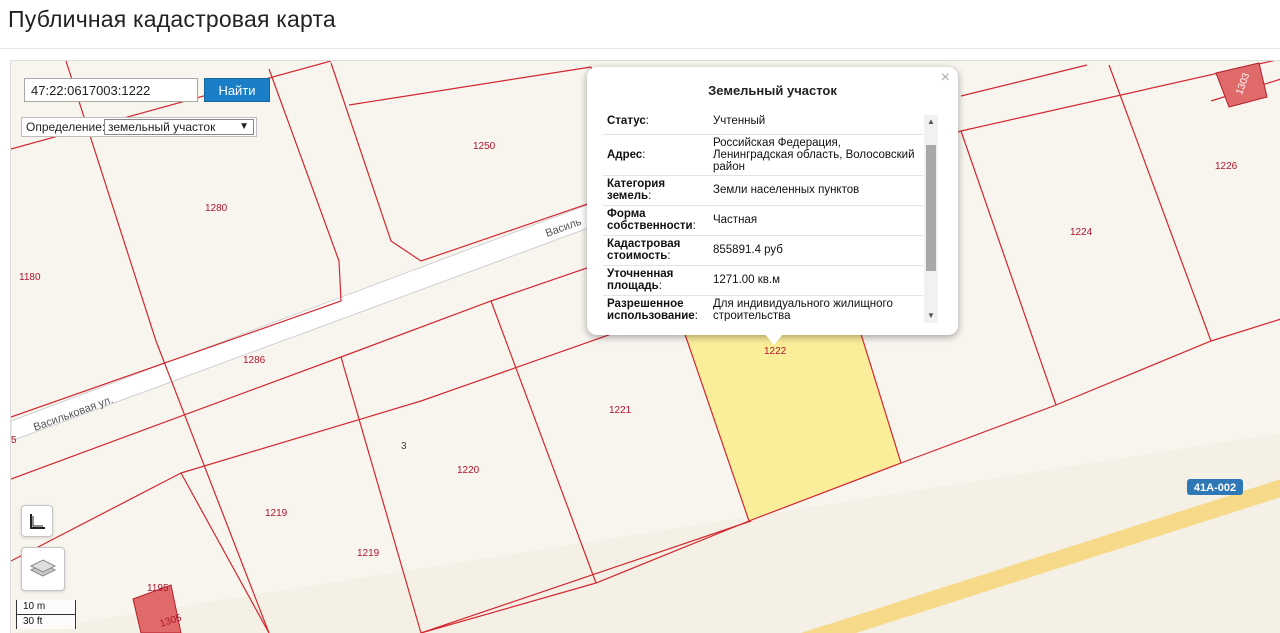 Image resolution: width=1280 pixels, height=633 pixels. Describe the element at coordinates (775, 351) in the screenshot. I see `plot-label: 1222` at that location.